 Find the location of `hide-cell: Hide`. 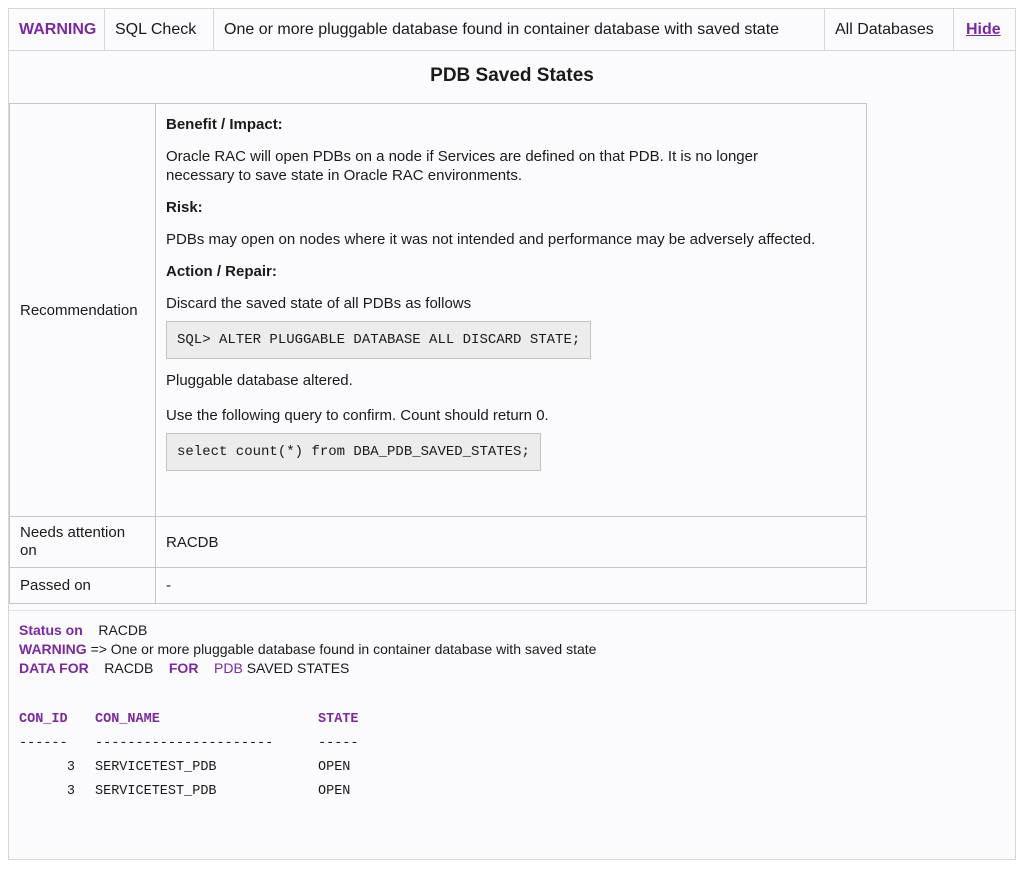

hide-cell: Hide is located at coordinates (984, 29).